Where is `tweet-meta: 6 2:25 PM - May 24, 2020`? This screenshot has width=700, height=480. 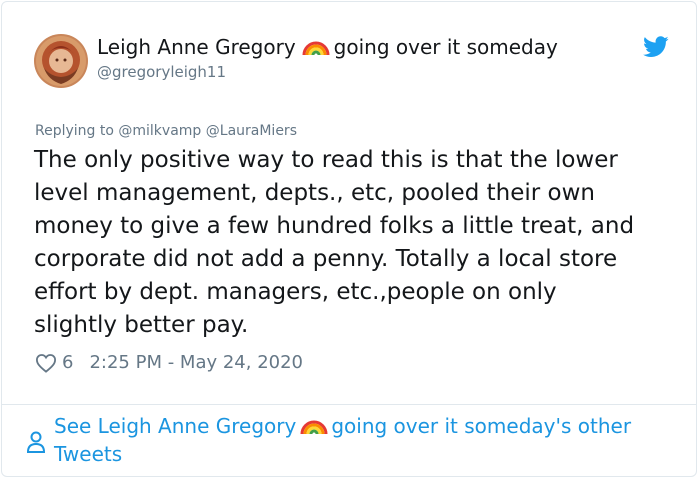 tweet-meta: 6 2:25 PM - May 24, 2020 is located at coordinates (169, 362).